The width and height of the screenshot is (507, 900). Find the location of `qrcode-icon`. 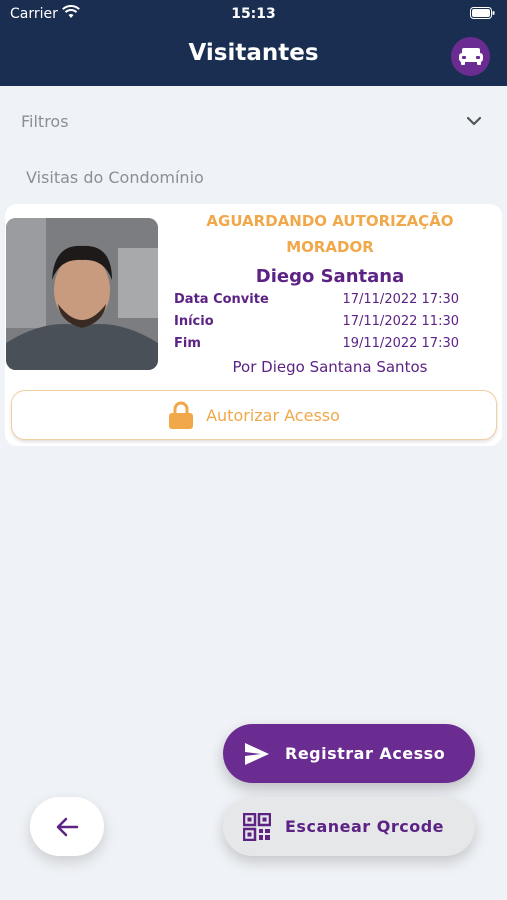

qrcode-icon is located at coordinates (257, 826).